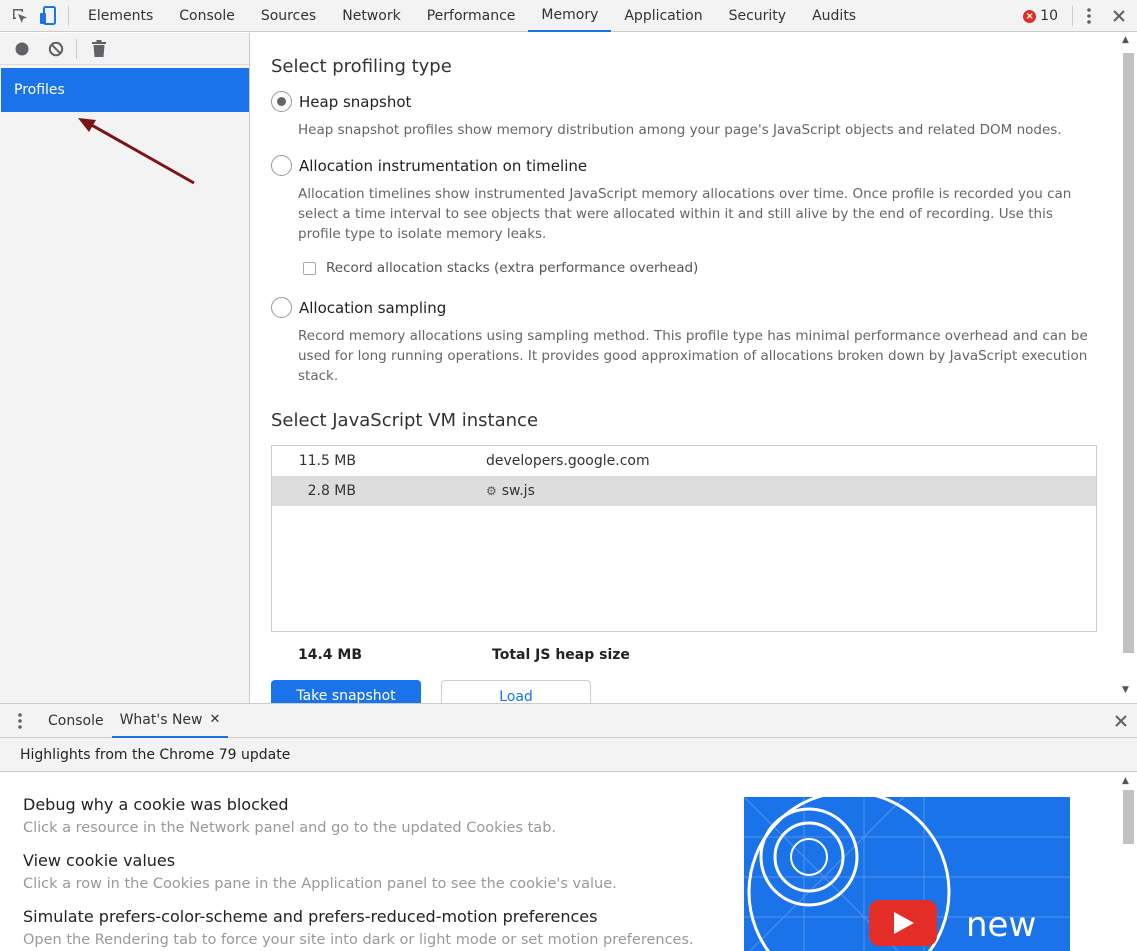 This screenshot has width=1137, height=951. I want to click on tab-network: Network, so click(371, 16).